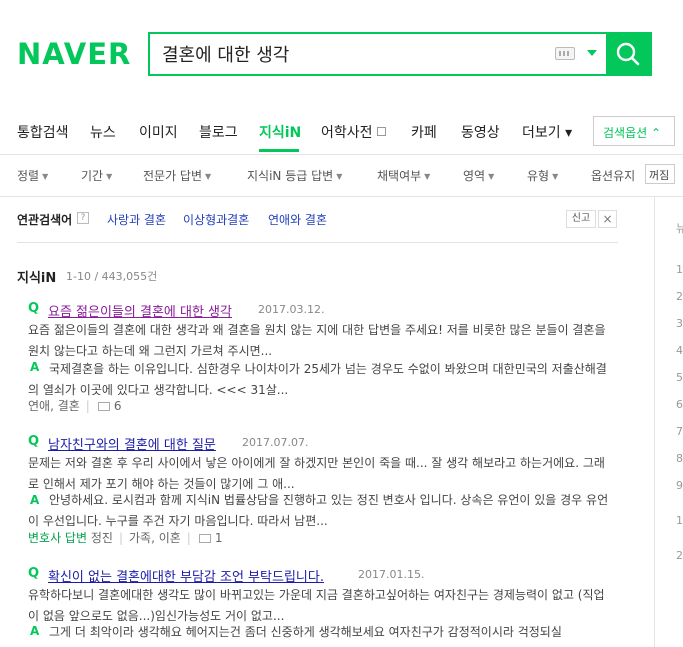 The image size is (683, 647). I want to click on search-button, so click(628, 54).